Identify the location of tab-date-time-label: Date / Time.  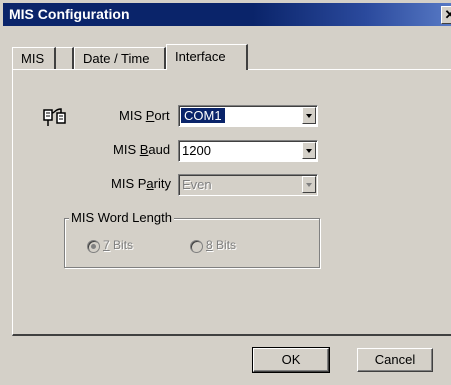
(116, 58).